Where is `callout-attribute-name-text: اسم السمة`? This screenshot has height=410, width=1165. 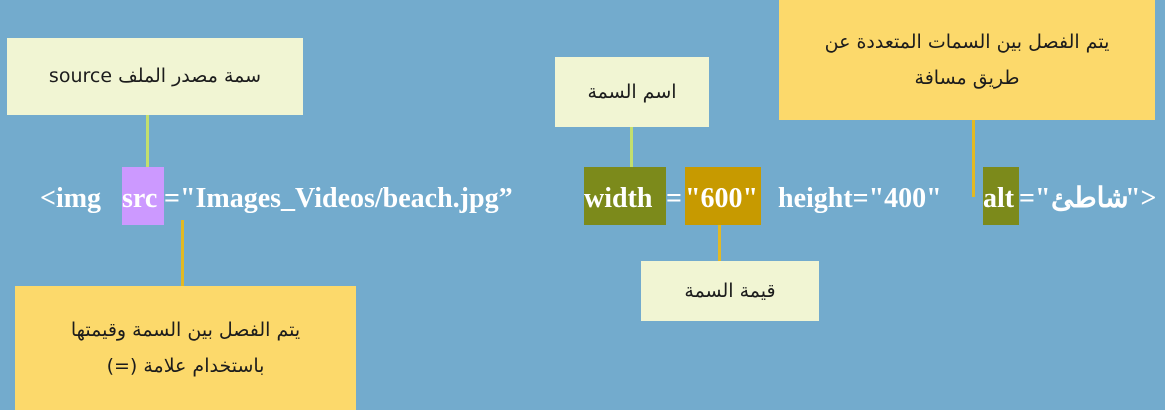 callout-attribute-name-text: اسم السمة is located at coordinates (632, 91).